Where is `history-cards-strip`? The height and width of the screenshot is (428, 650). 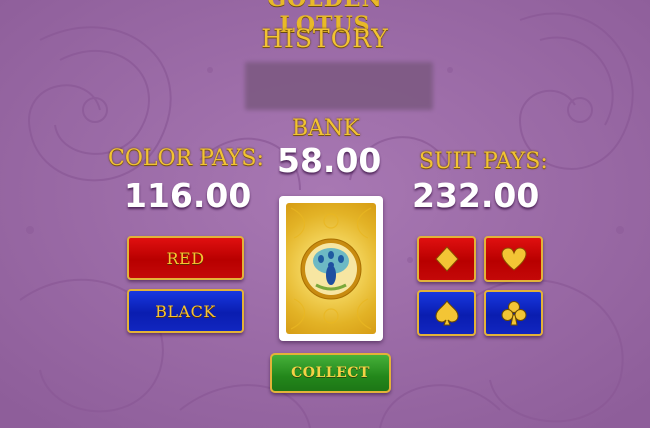
history-cards-strip is located at coordinates (339, 86).